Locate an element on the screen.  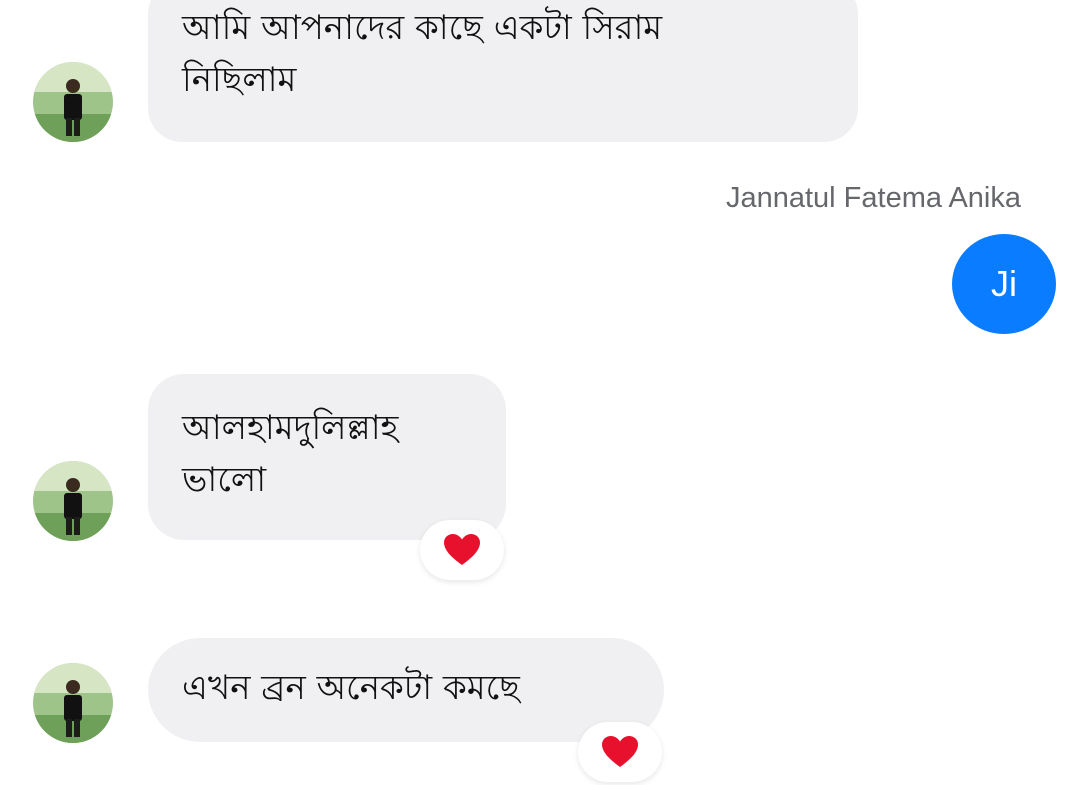
incoming-message-bubble: আমি আপনাদের কাছে একটা সিরাম নিছিলাম is located at coordinates (503, 71).